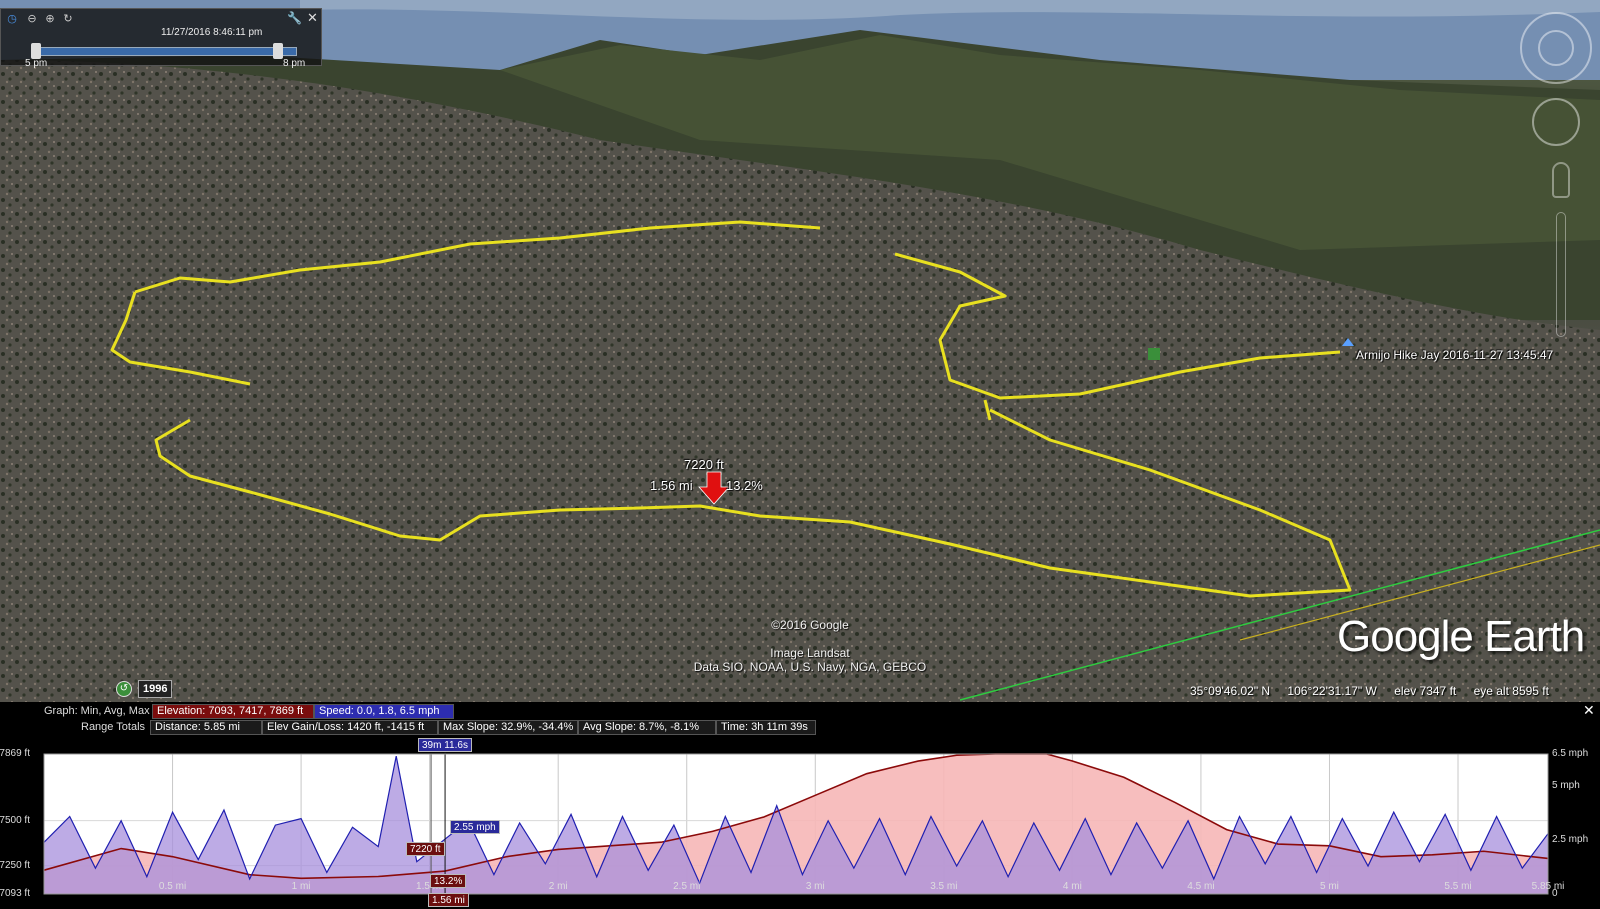  What do you see at coordinates (744, 485) in the screenshot?
I see `cursor-slope-label: 13.2%` at bounding box center [744, 485].